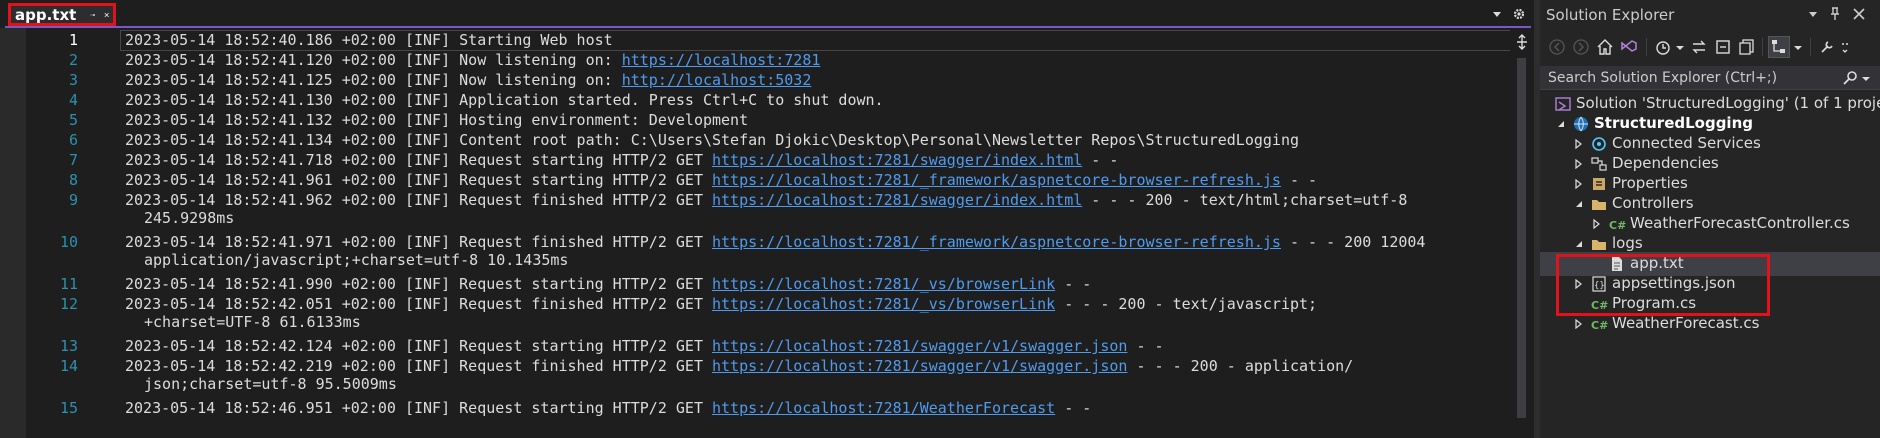  What do you see at coordinates (62, 14) in the screenshot?
I see `document-tab-app-txt: app.txt` at bounding box center [62, 14].